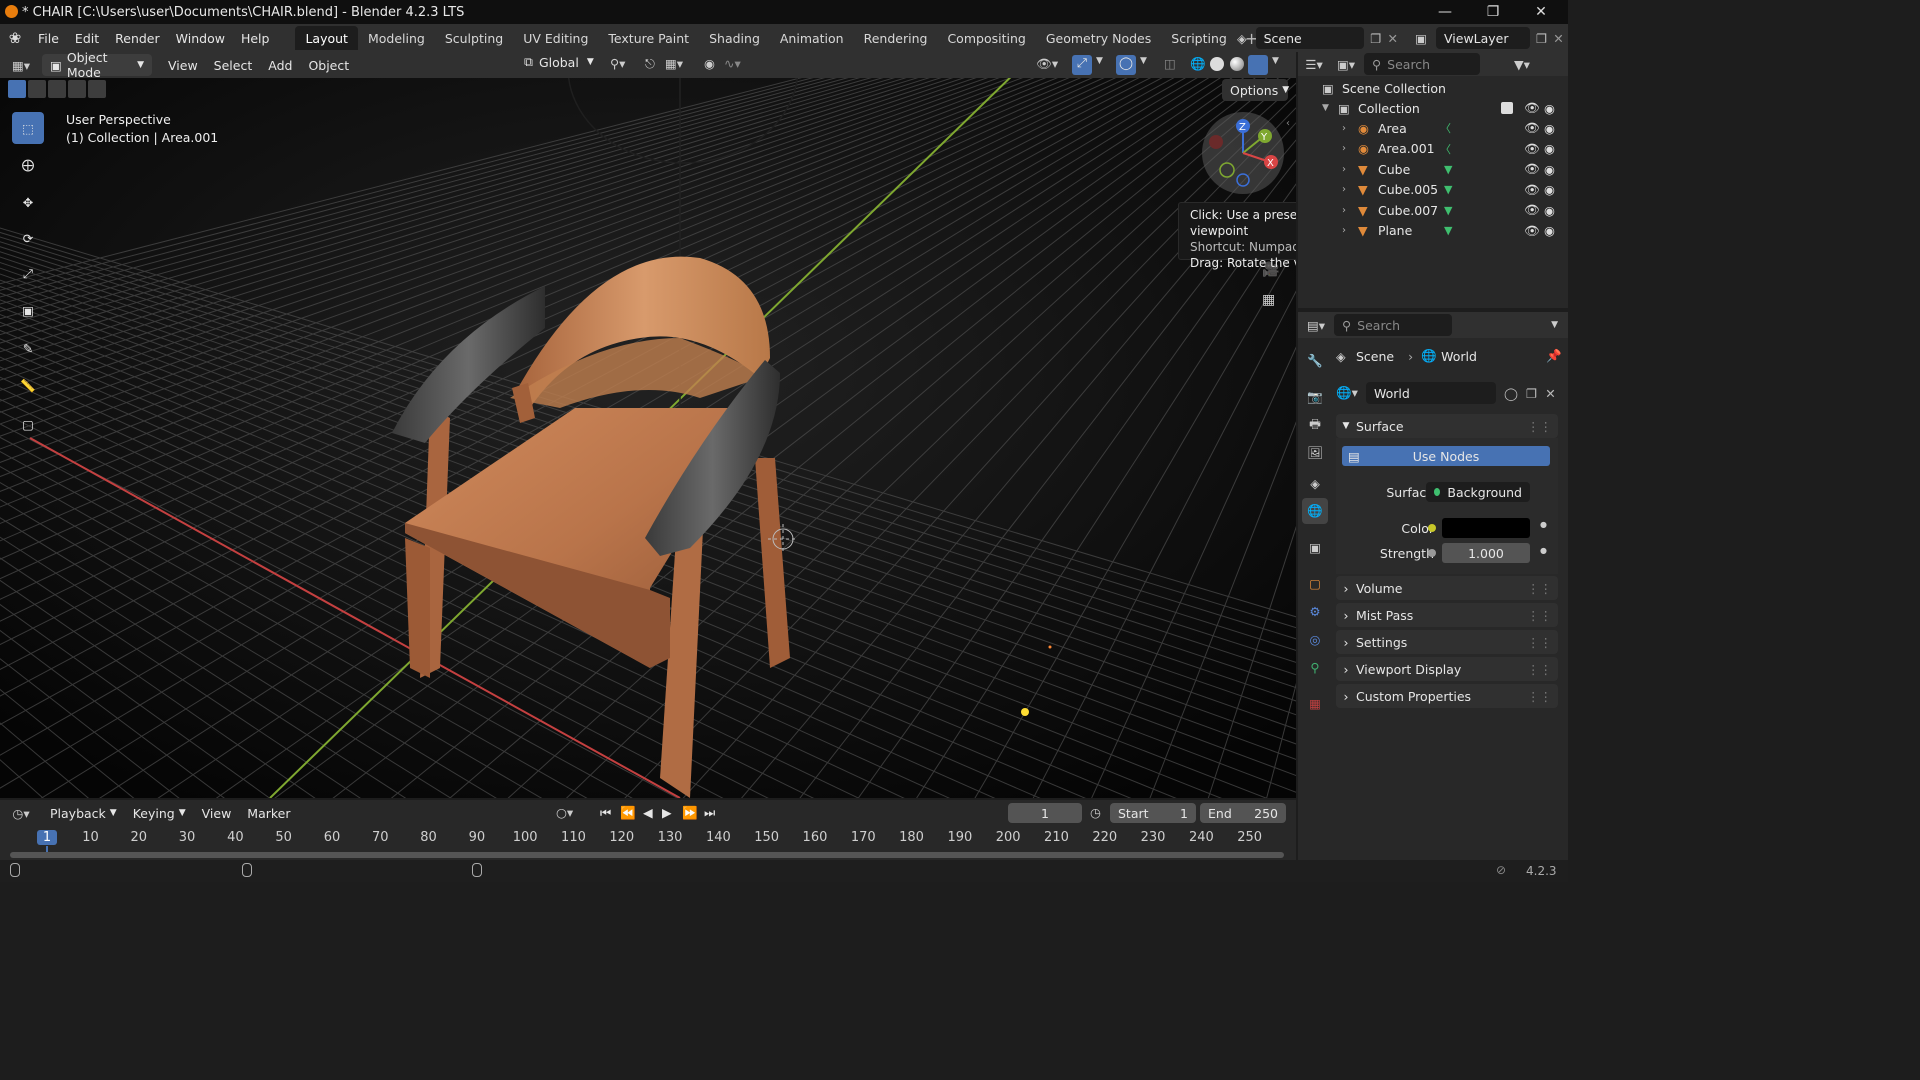 The height and width of the screenshot is (1080, 1920). I want to click on properties-editor-icon: ▤▾, so click(1316, 325).